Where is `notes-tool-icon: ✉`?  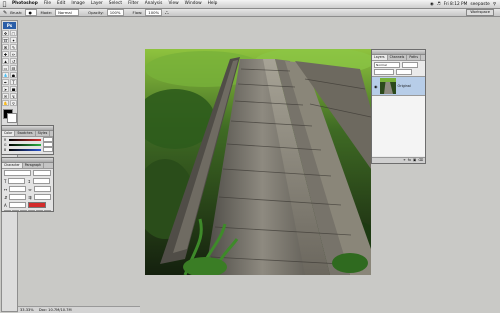
notes-tool-icon: ✉ is located at coordinates (5, 96).